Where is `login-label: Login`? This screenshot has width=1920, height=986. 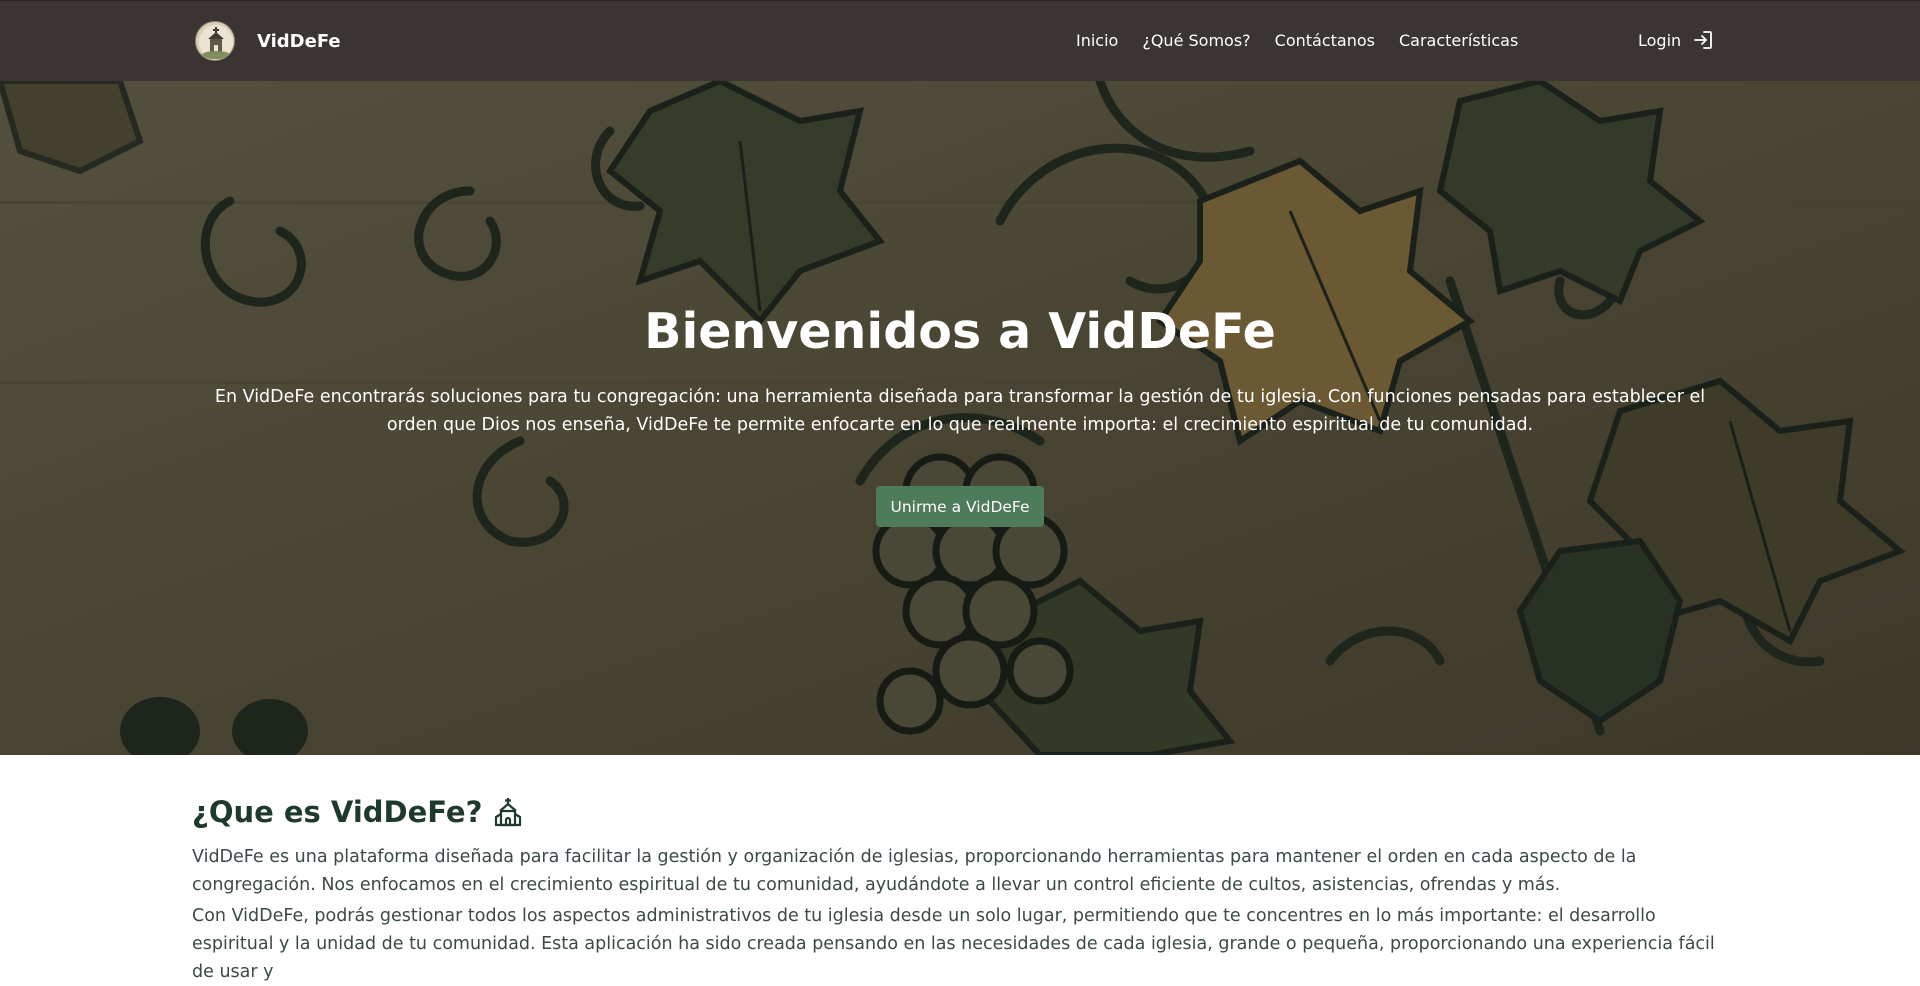
login-label: Login is located at coordinates (1660, 40).